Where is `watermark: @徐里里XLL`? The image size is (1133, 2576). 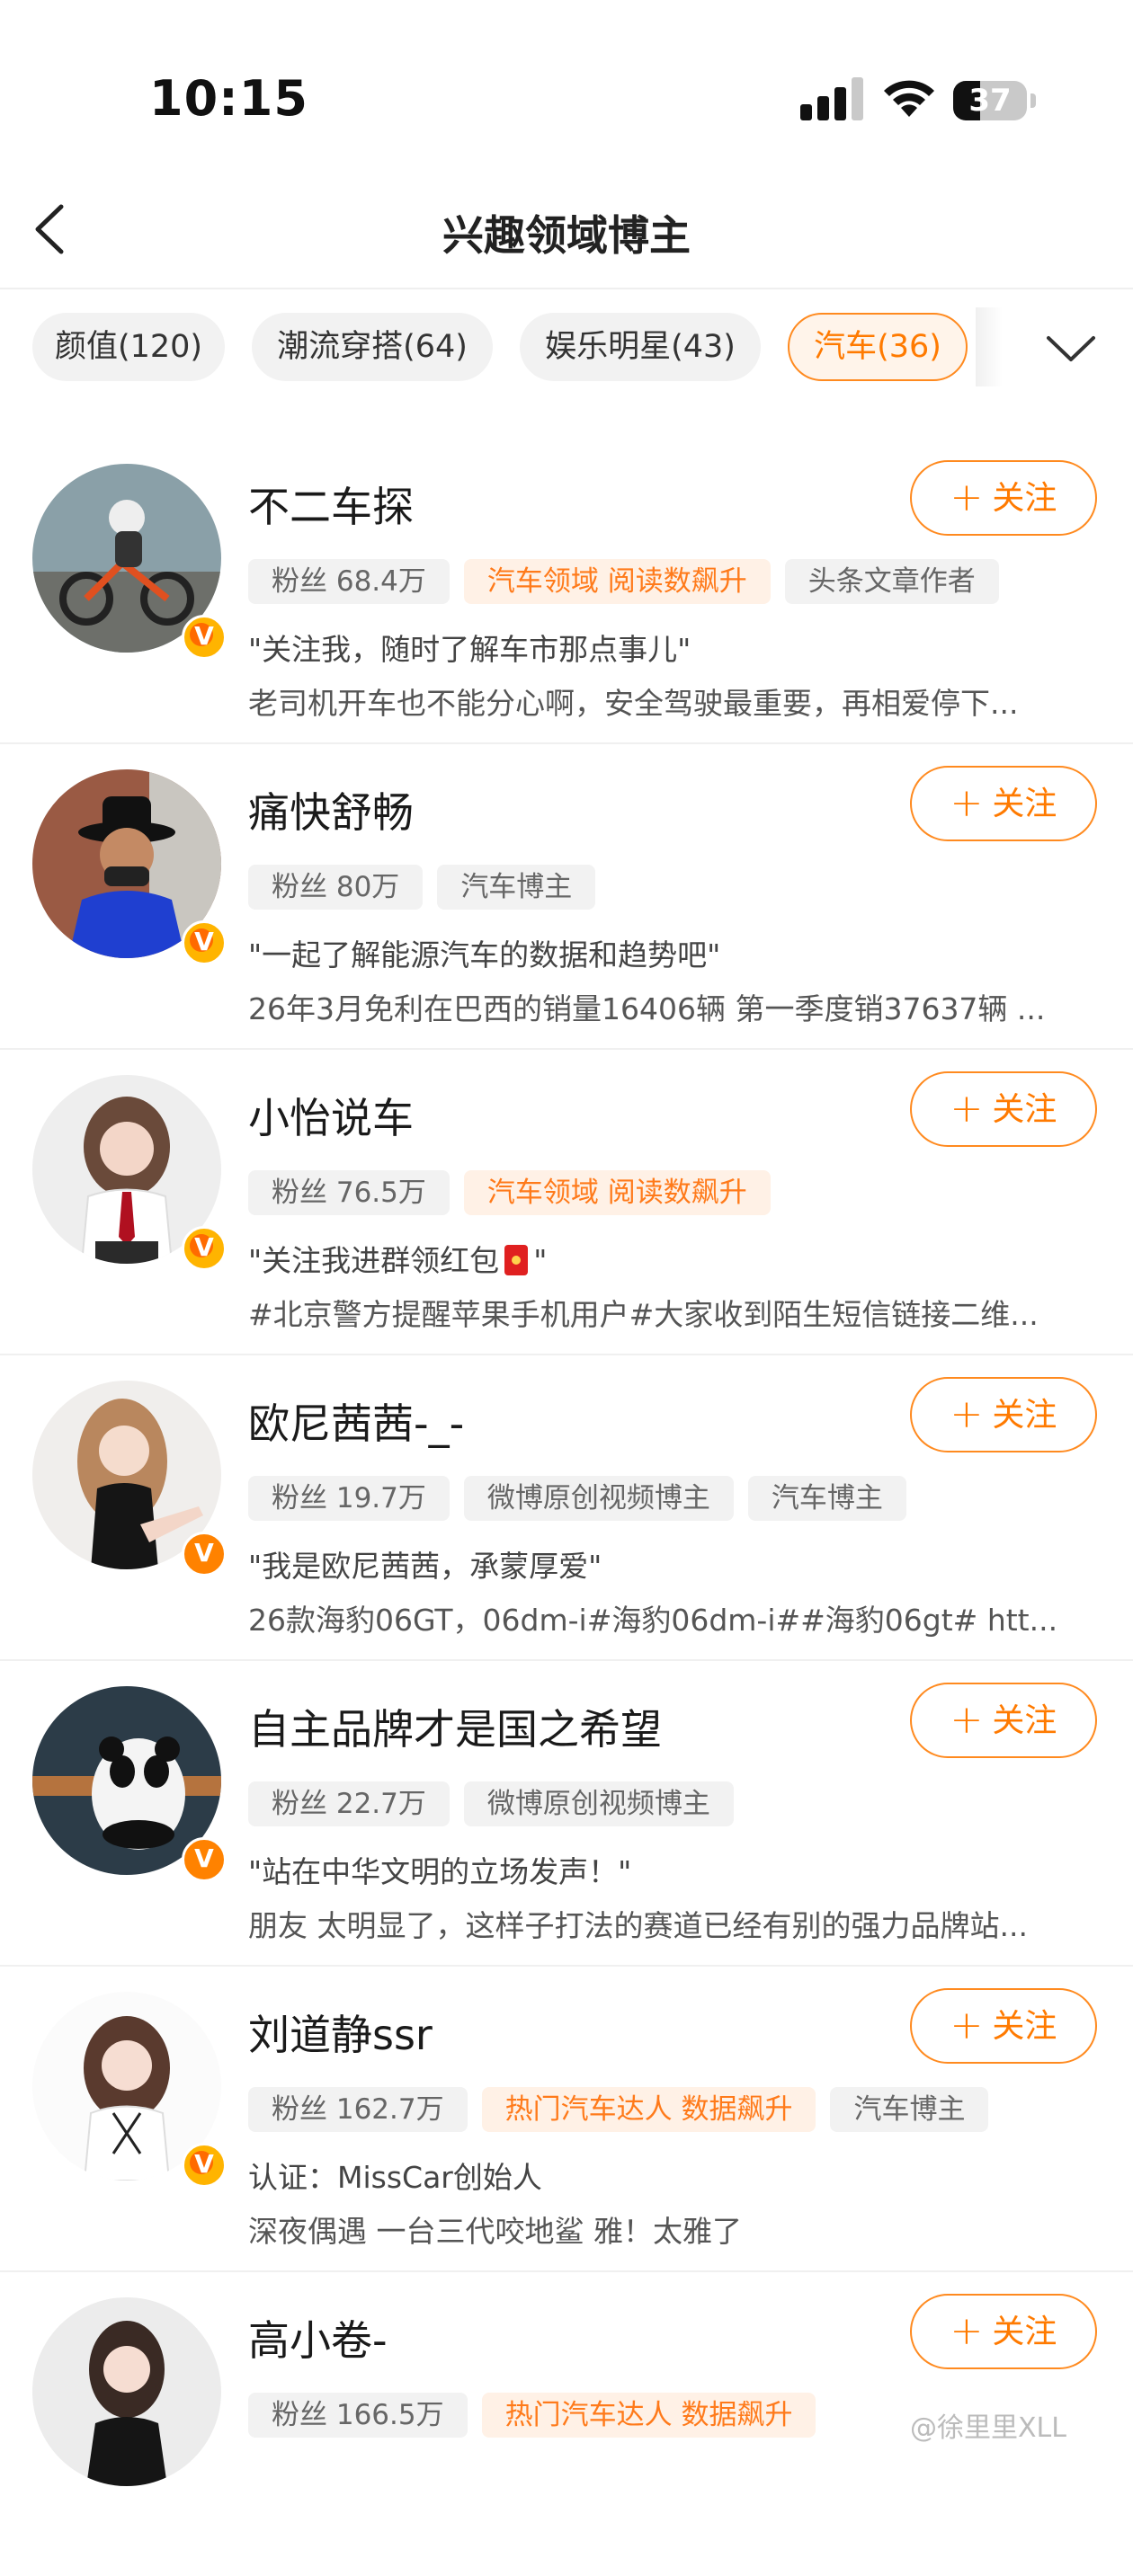 watermark: @徐里里XLL is located at coordinates (988, 2428).